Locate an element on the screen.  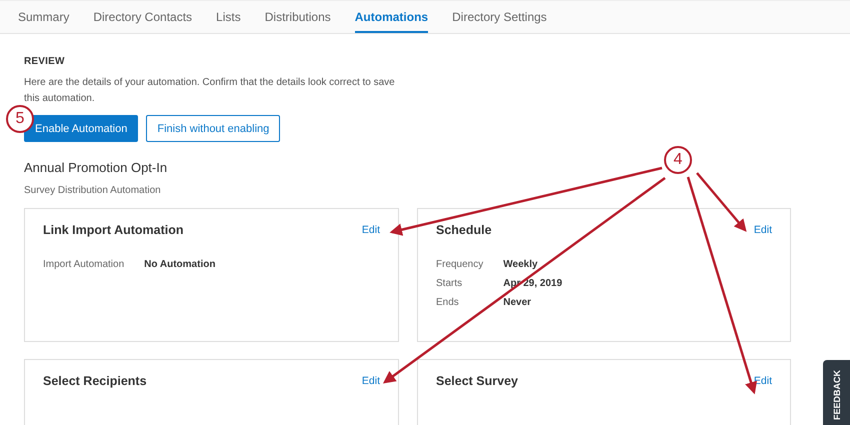
callout-badge: 5 is located at coordinates (20, 119).